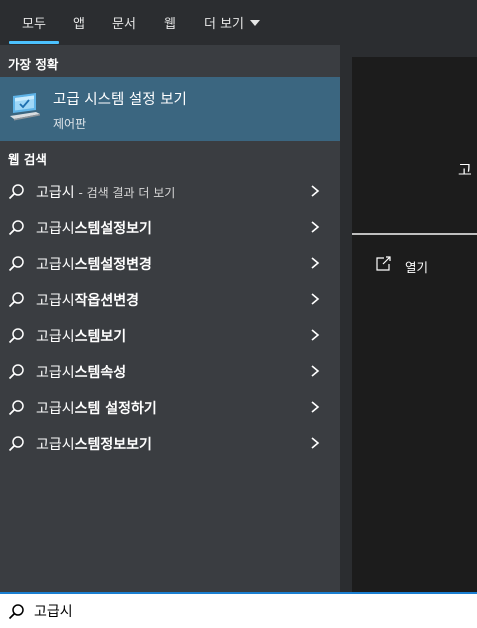  What do you see at coordinates (255, 22) in the screenshot?
I see `chevron-down-icon` at bounding box center [255, 22].